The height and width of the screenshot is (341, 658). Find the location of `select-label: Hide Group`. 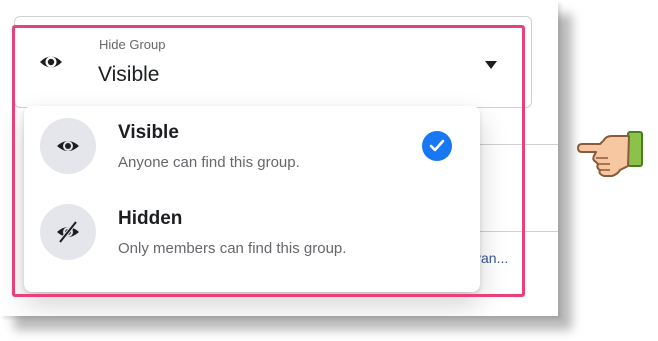

select-label: Hide Group is located at coordinates (132, 44).